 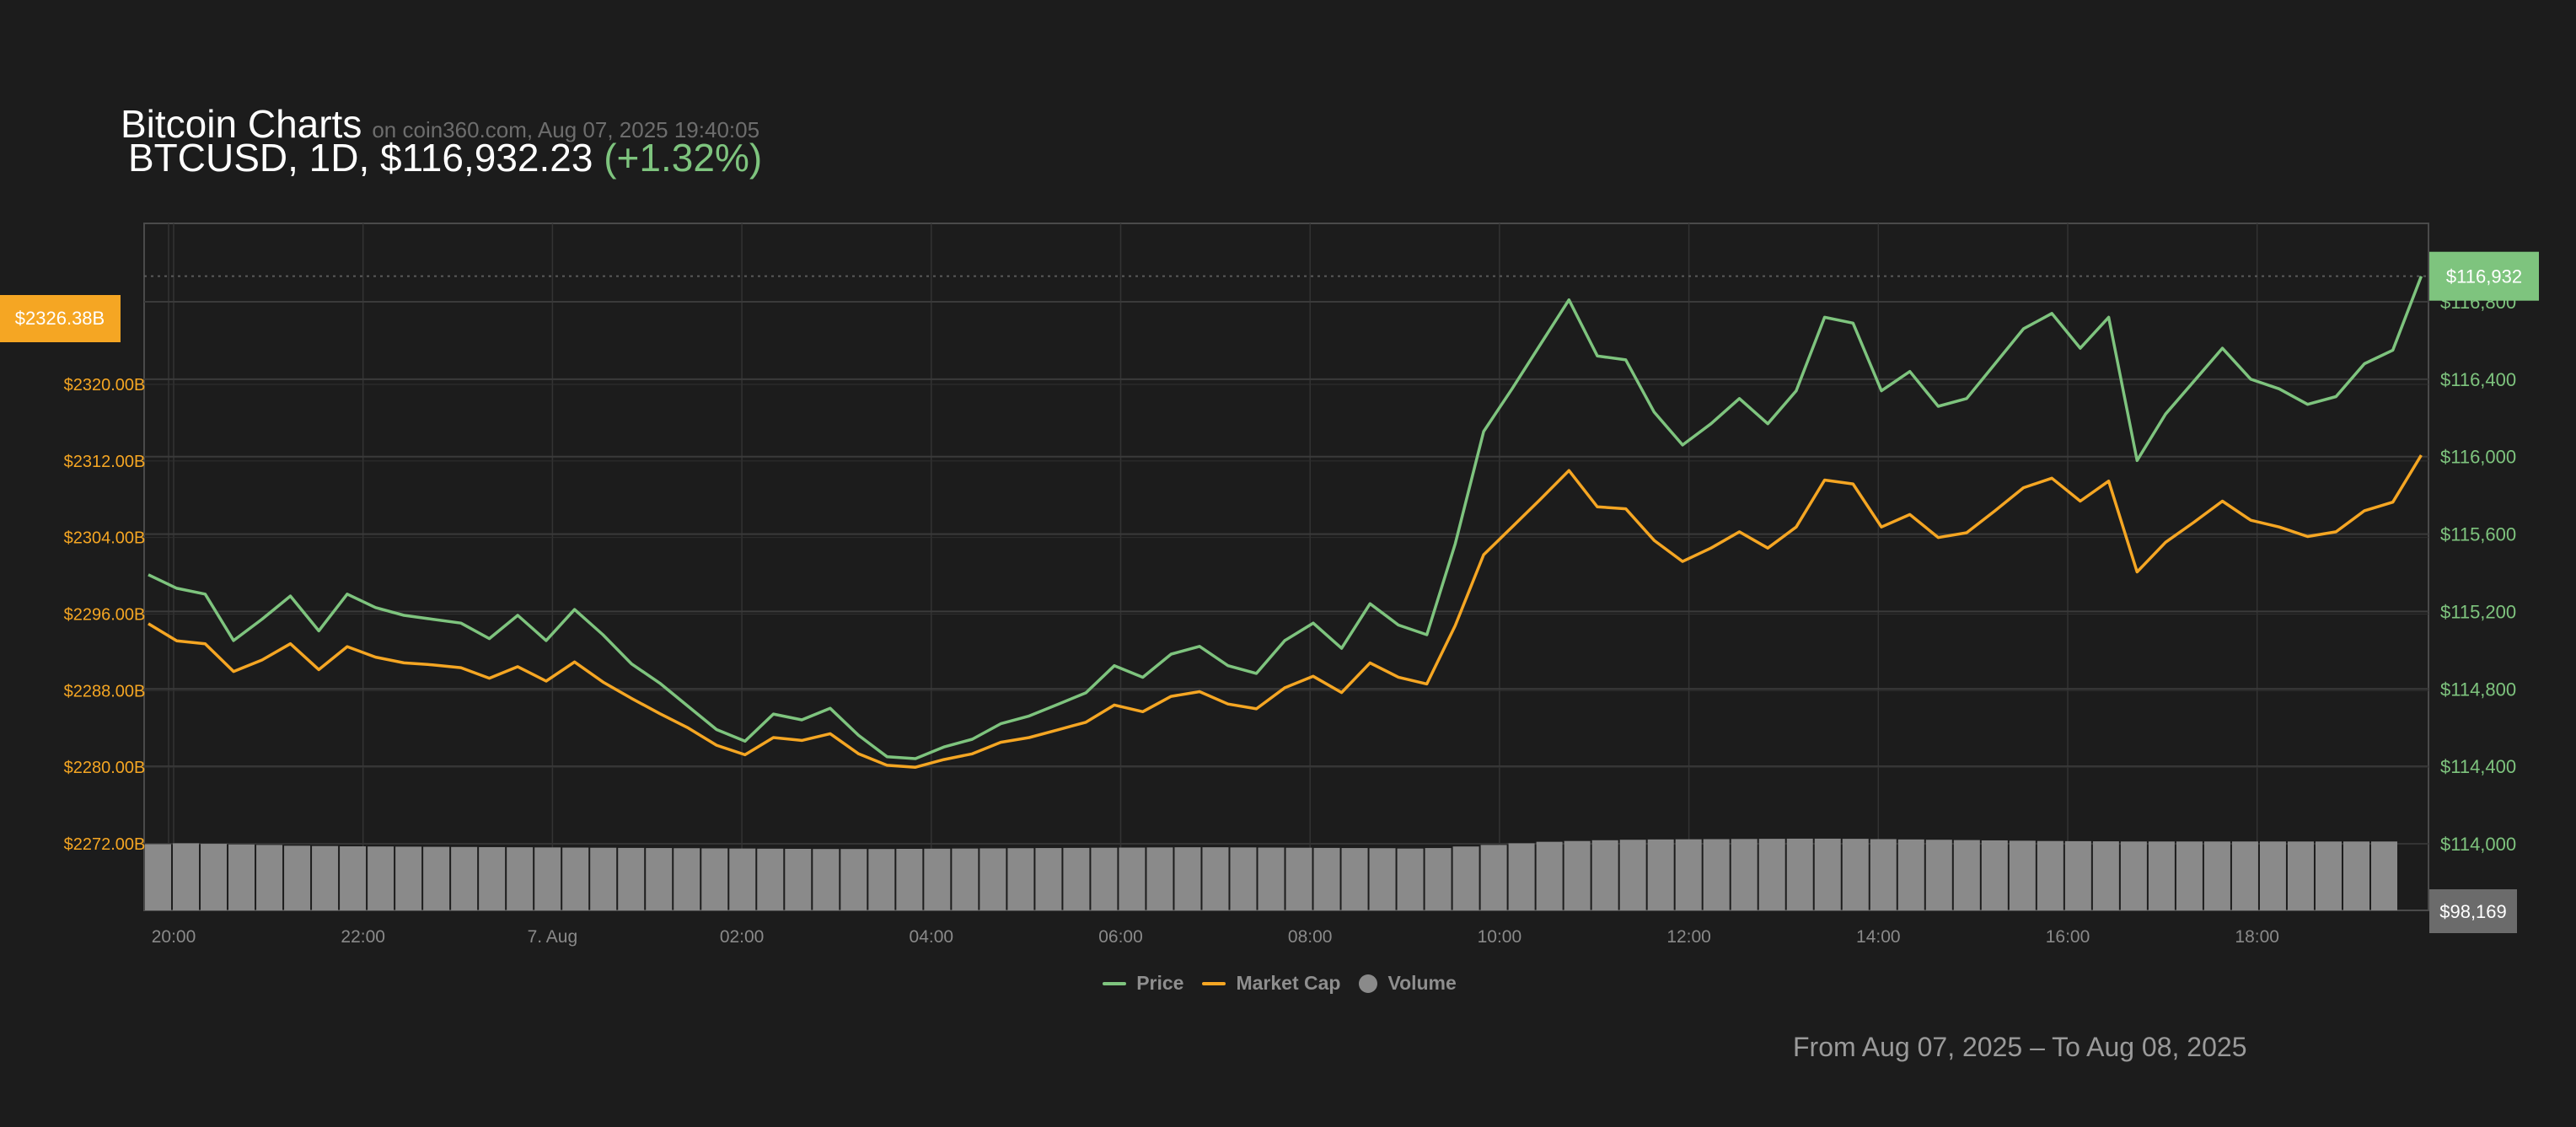 What do you see at coordinates (2257, 937) in the screenshot?
I see `x-tick-label: 18:00` at bounding box center [2257, 937].